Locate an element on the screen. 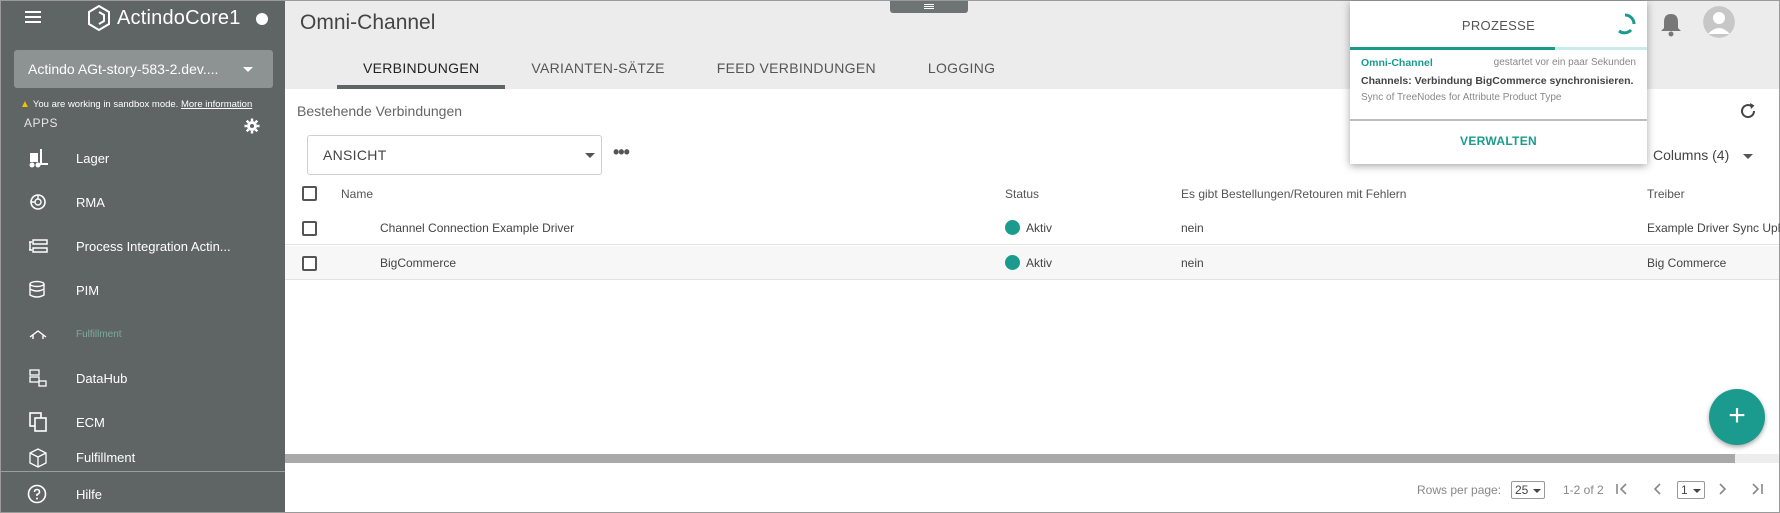 The width and height of the screenshot is (1780, 513). cell-status: Aktiv is located at coordinates (1039, 228).